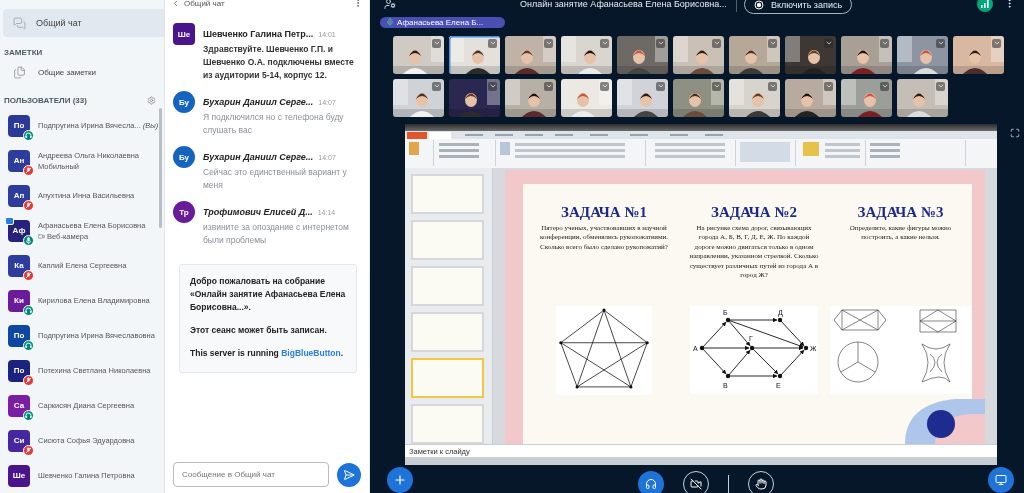 This screenshot has width=1024, height=493. Describe the element at coordinates (151, 100) in the screenshot. I see `settings-icon` at that location.